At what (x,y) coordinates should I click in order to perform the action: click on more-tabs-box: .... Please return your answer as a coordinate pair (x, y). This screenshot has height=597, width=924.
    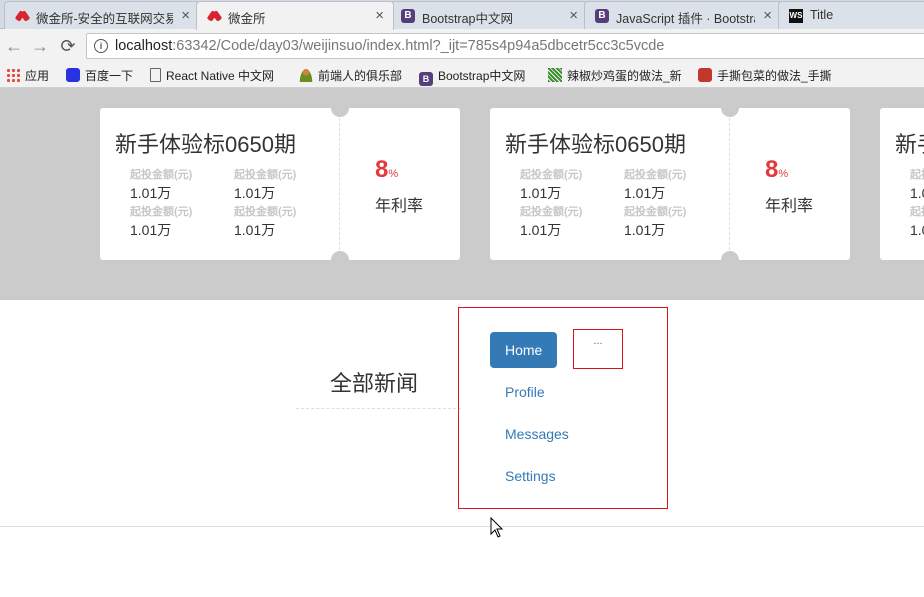
    Looking at the image, I should click on (598, 349).